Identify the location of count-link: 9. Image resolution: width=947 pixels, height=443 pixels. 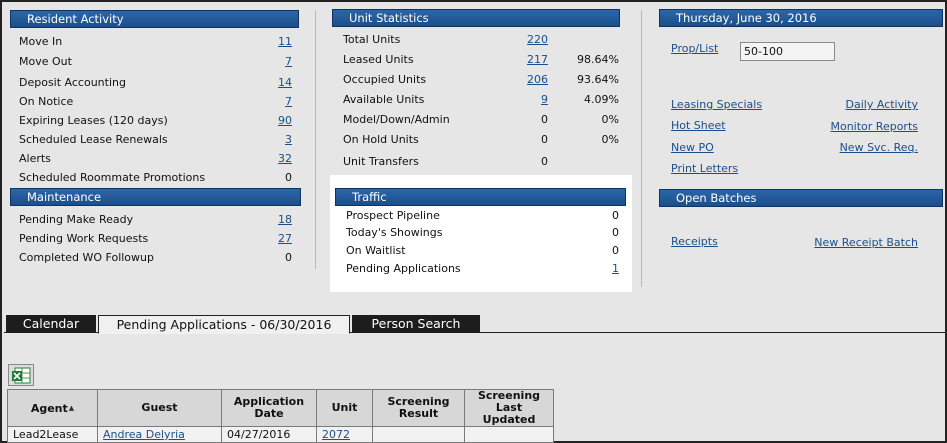
(544, 100).